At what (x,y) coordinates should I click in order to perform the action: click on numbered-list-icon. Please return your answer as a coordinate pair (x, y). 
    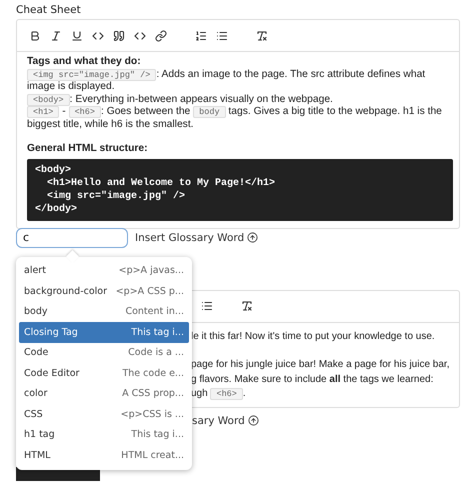
    Looking at the image, I should click on (201, 36).